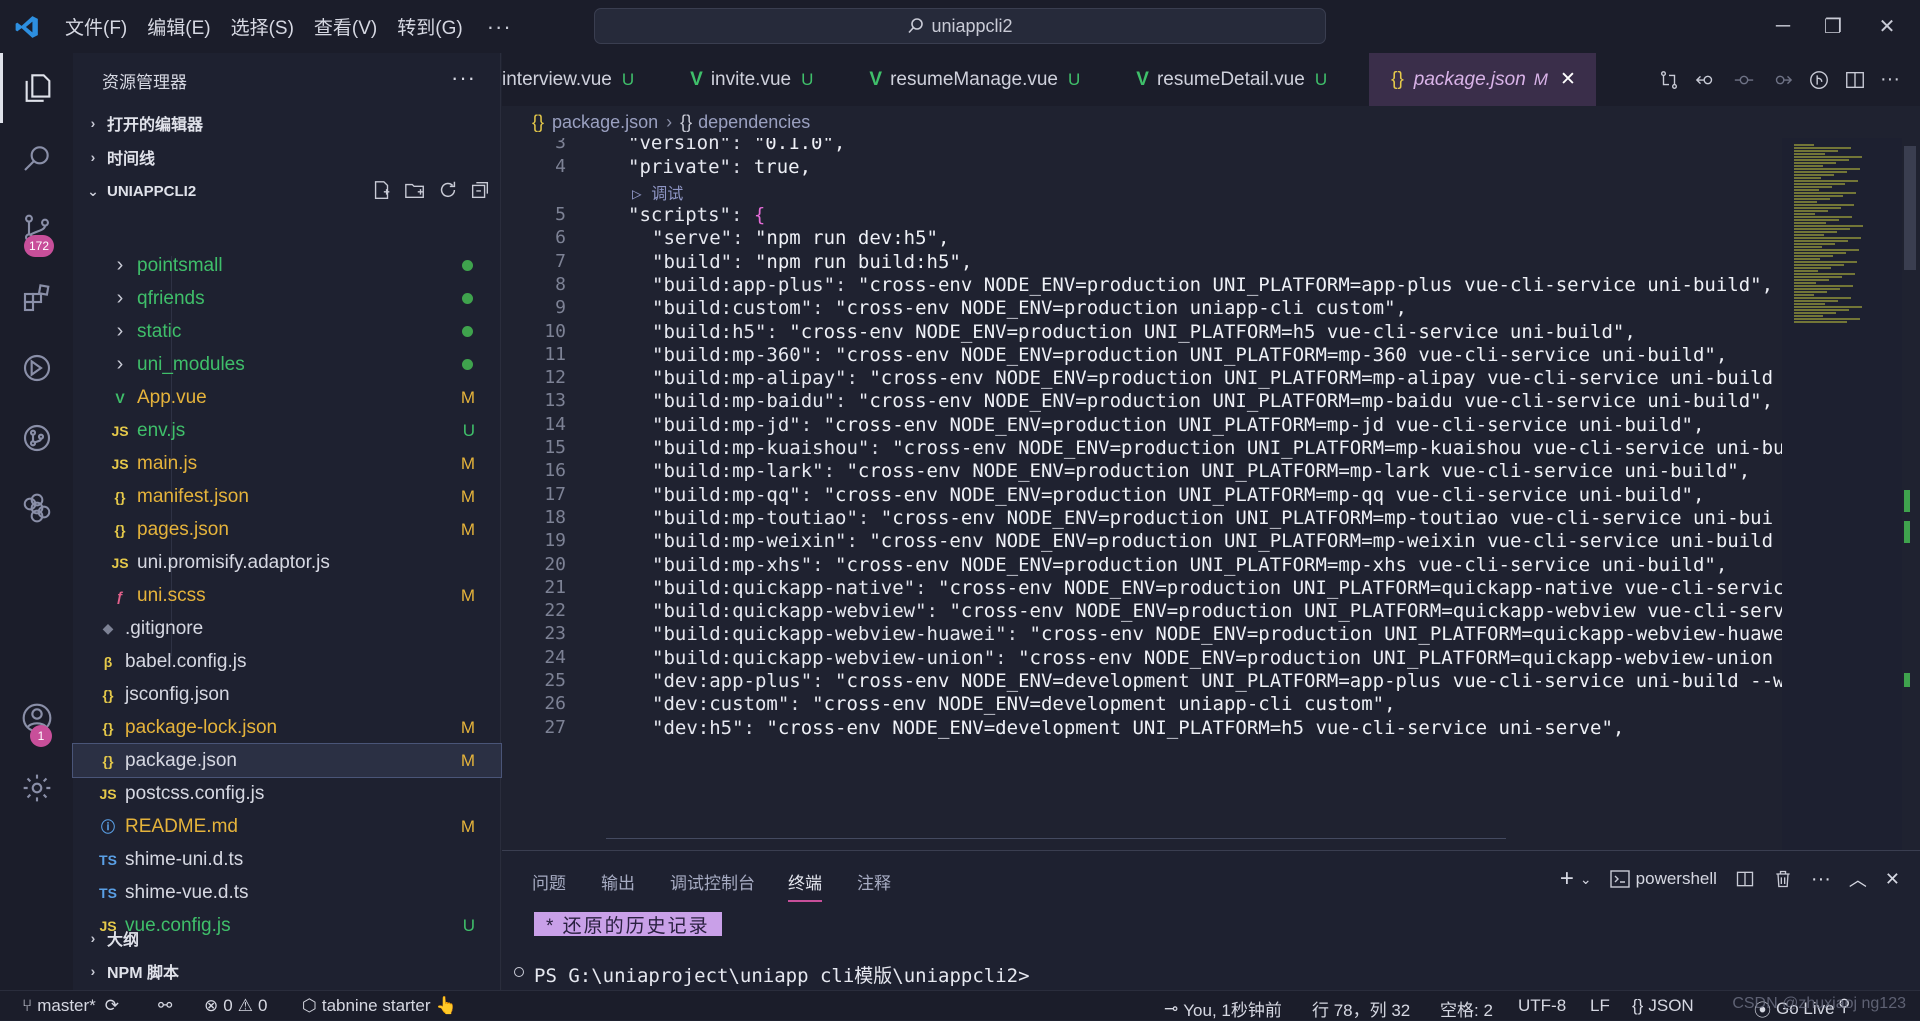 This screenshot has height=1021, width=1920. What do you see at coordinates (605, 122) in the screenshot?
I see `breadcrumb-file: package.json` at bounding box center [605, 122].